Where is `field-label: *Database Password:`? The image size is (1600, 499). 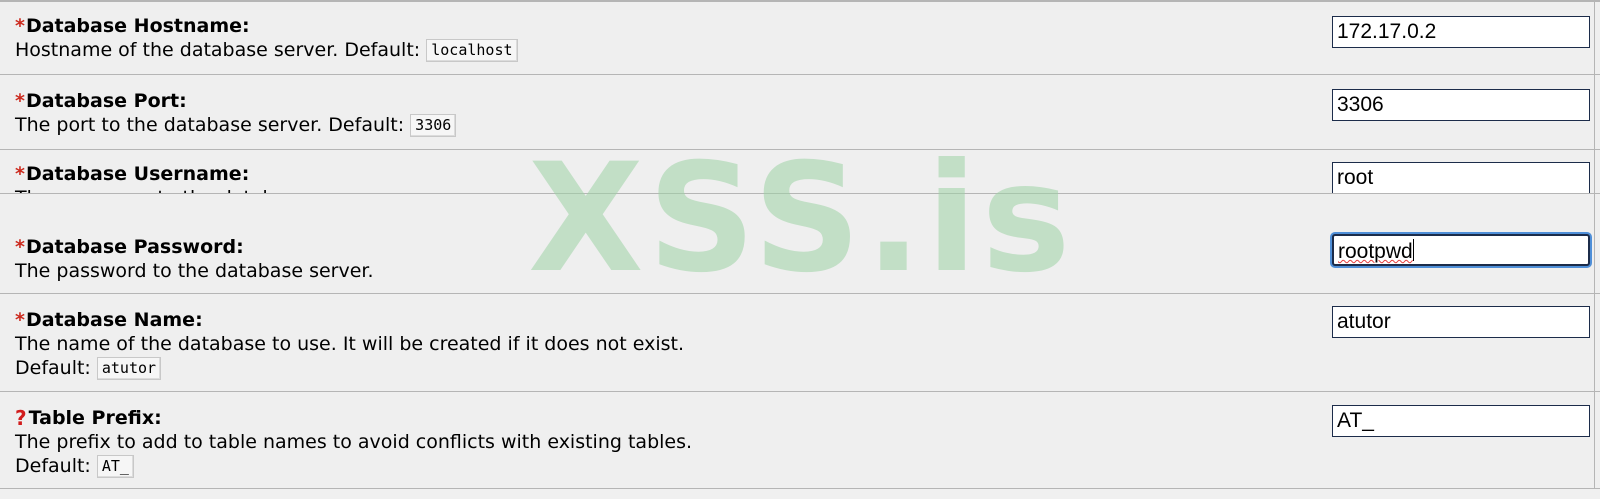 field-label: *Database Password: is located at coordinates (194, 247).